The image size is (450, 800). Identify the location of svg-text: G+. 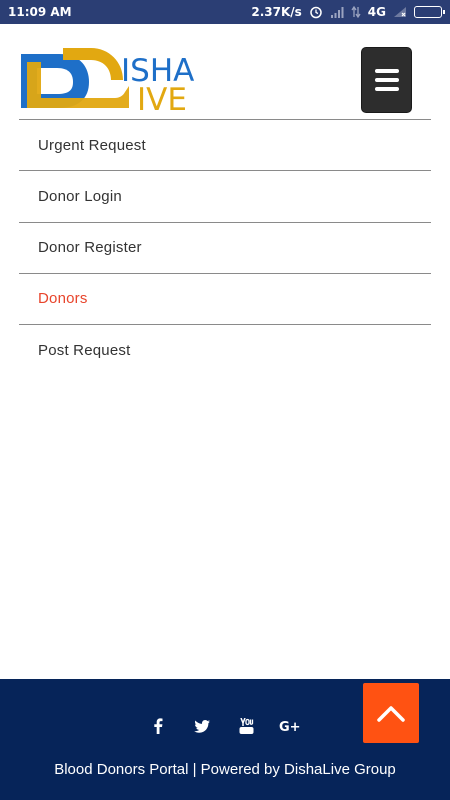
(290, 726).